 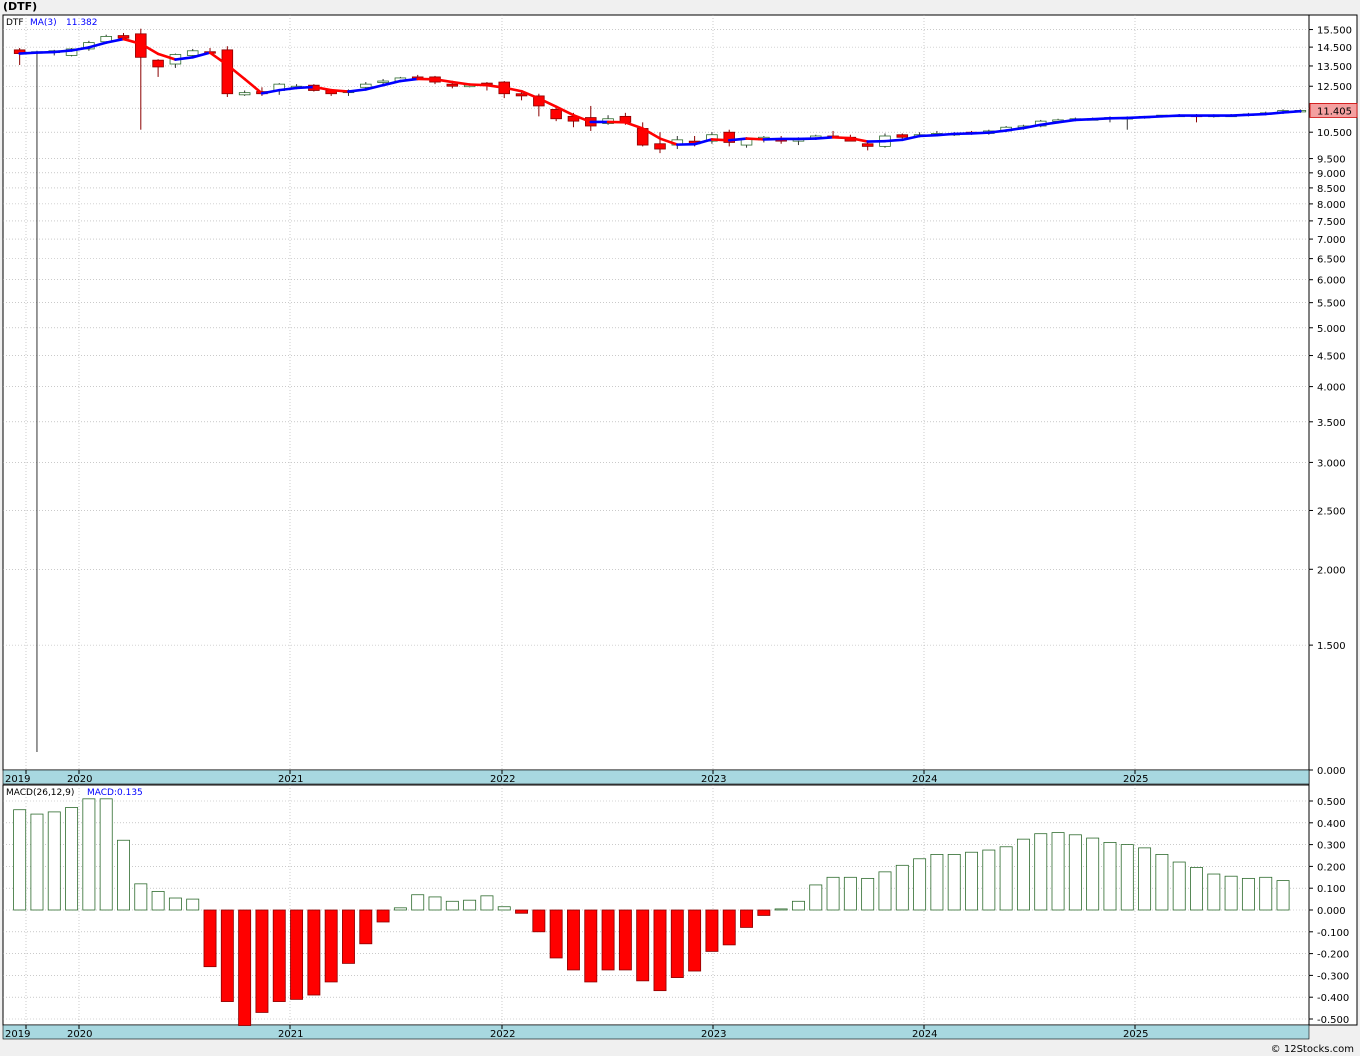 I want to click on macd-tick-label: 0.300, so click(x=1331, y=846).